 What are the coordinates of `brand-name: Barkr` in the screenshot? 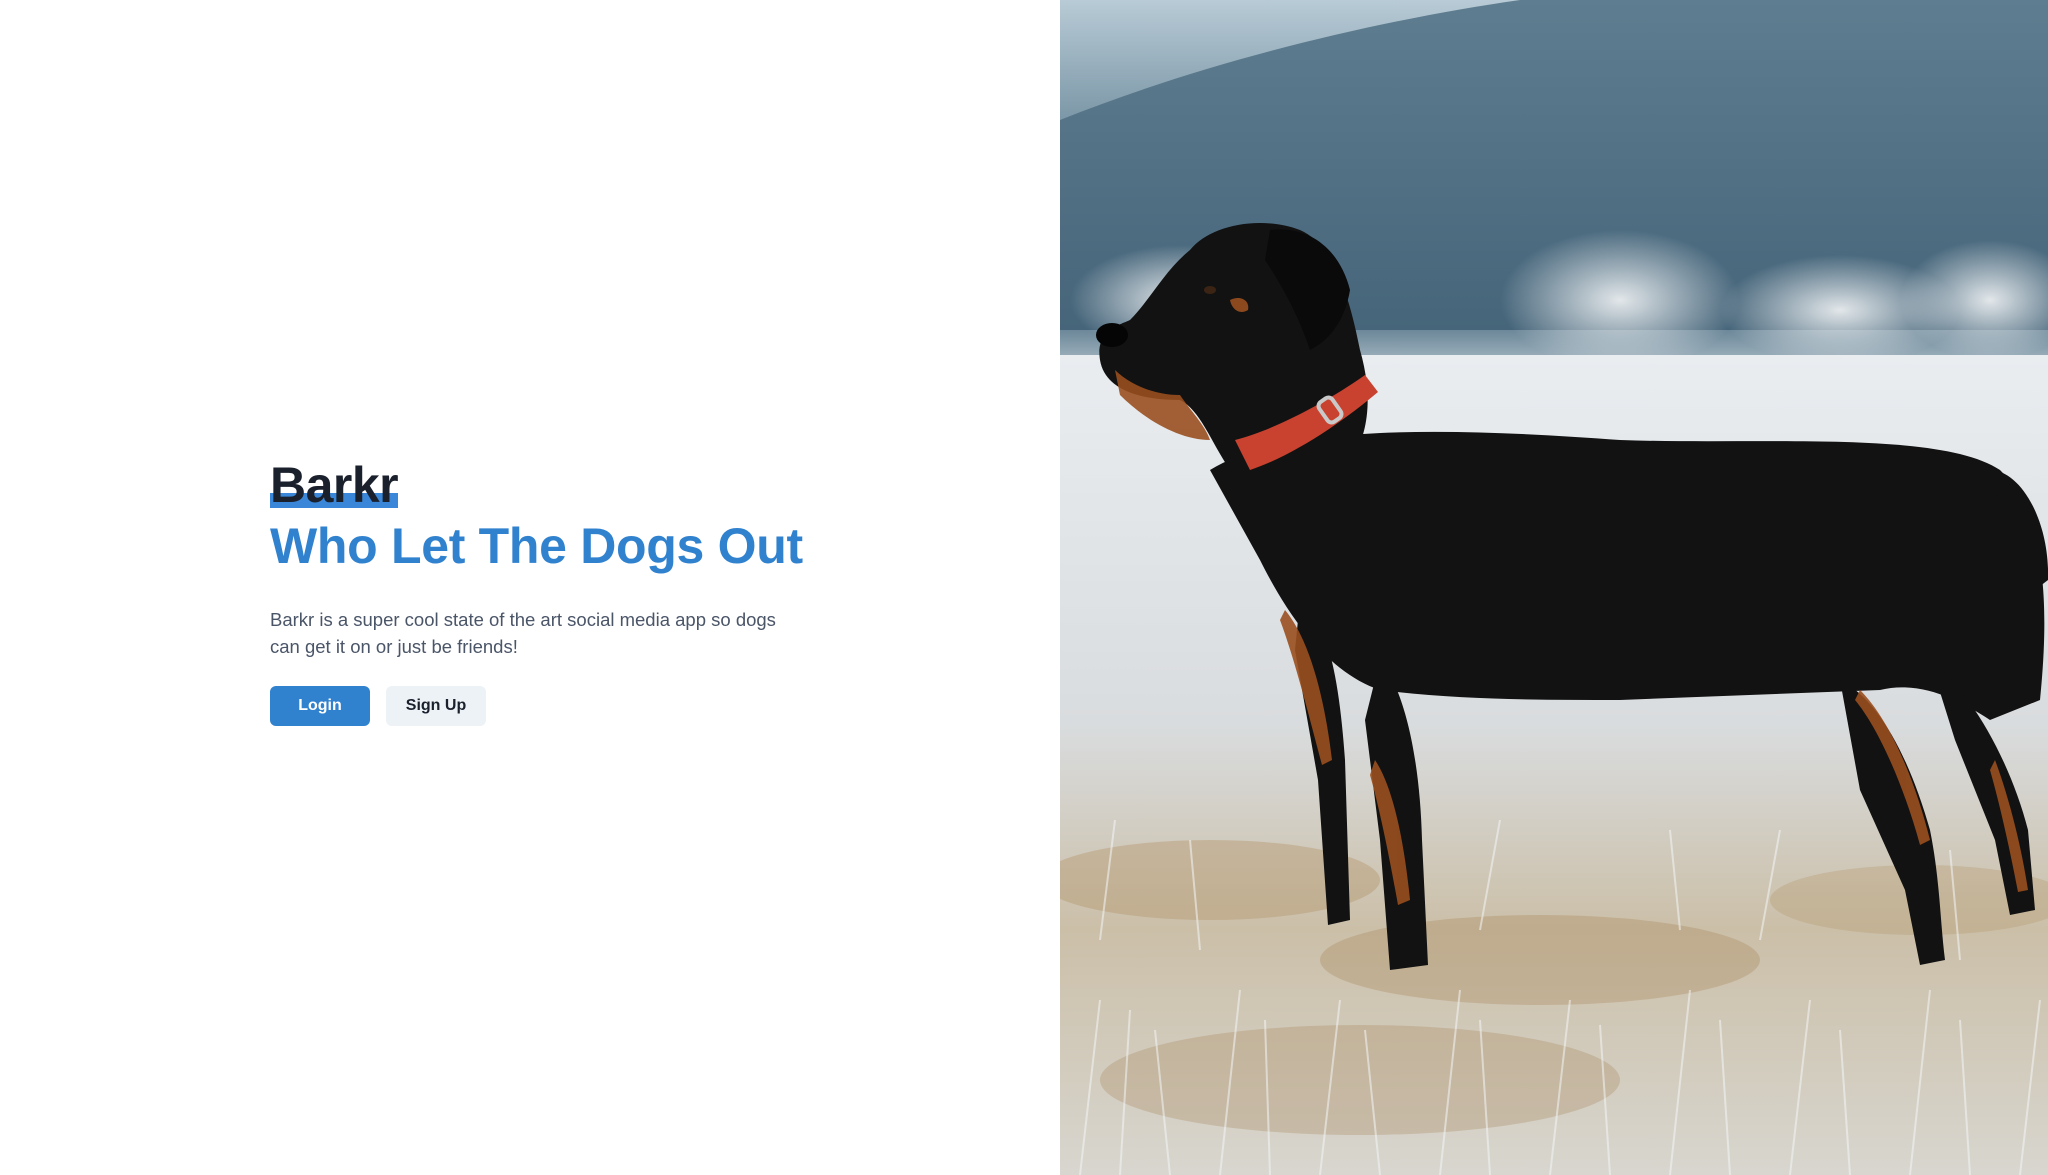 It's located at (334, 485).